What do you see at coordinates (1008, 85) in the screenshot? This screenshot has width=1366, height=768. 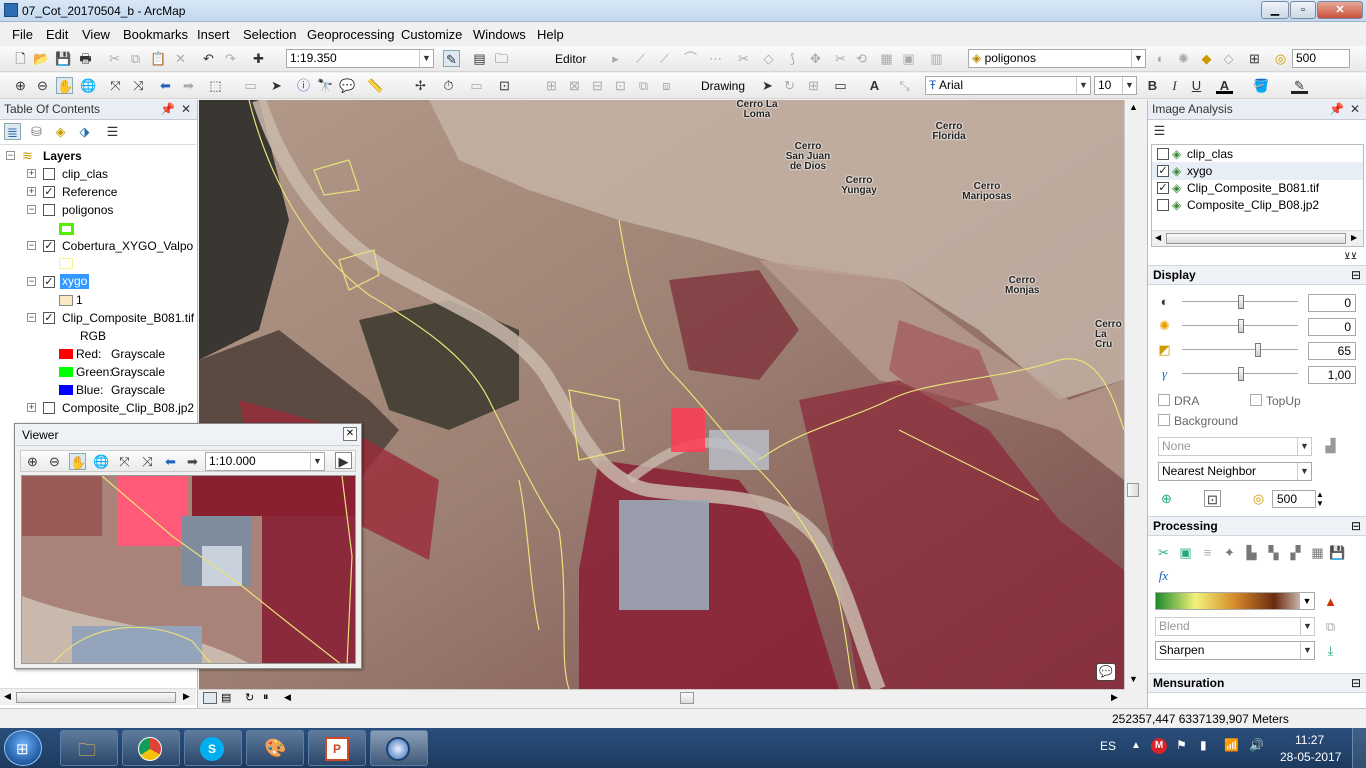 I see `font-combo: Ŧ Arial ▼` at bounding box center [1008, 85].